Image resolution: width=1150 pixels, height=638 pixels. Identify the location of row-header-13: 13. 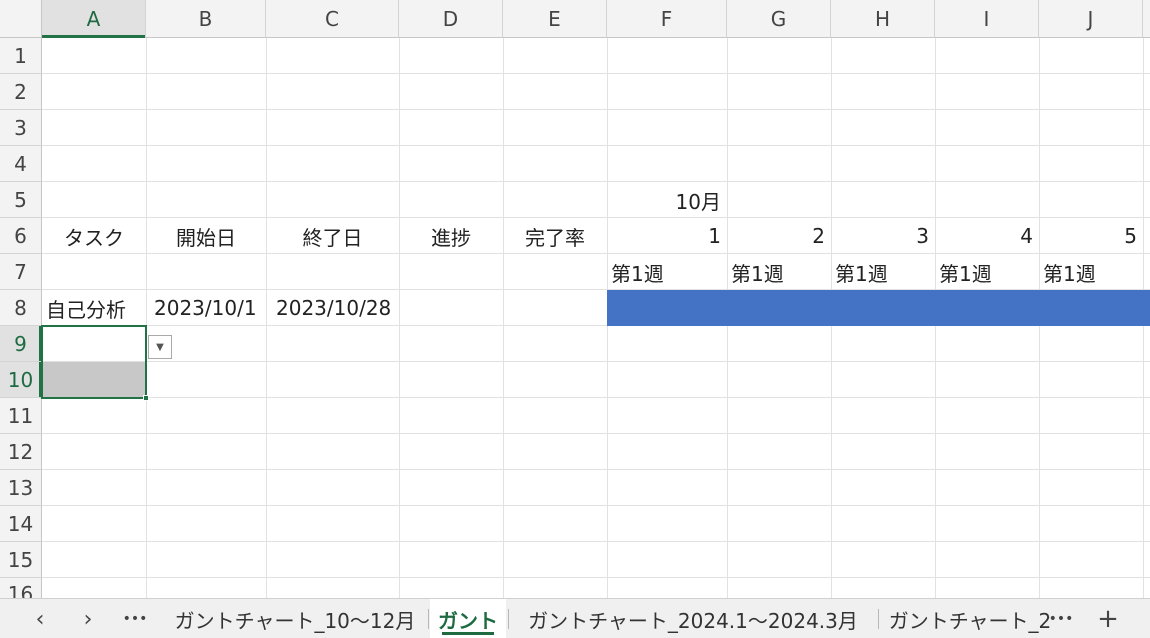
(21, 488).